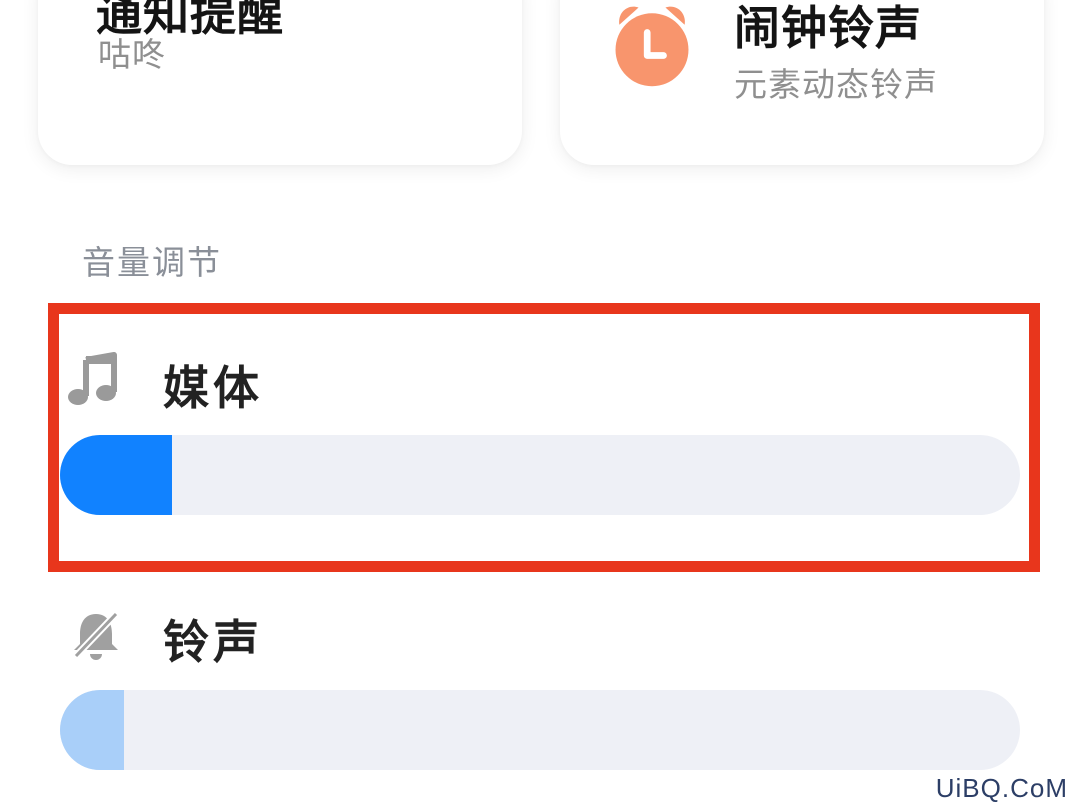 This screenshot has height=810, width=1080. I want to click on bell-muted-icon, so click(96, 635).